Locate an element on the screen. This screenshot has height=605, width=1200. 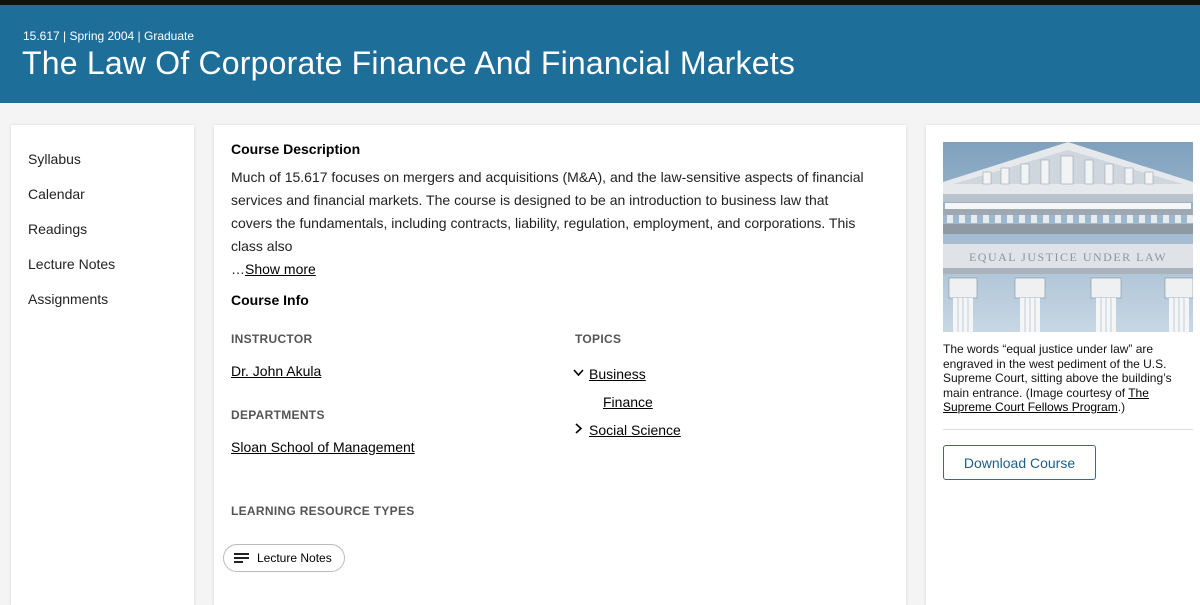
sidebar-item-assignments: Assignments is located at coordinates (68, 299).